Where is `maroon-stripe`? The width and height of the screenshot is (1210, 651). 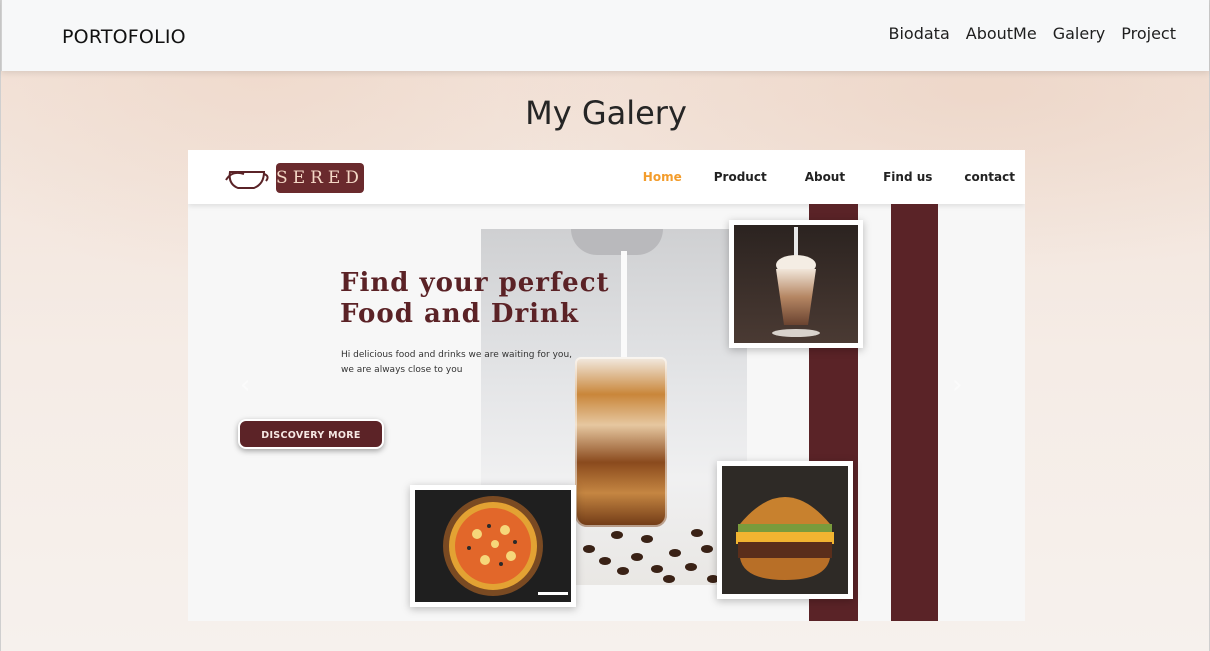 maroon-stripe is located at coordinates (914, 412).